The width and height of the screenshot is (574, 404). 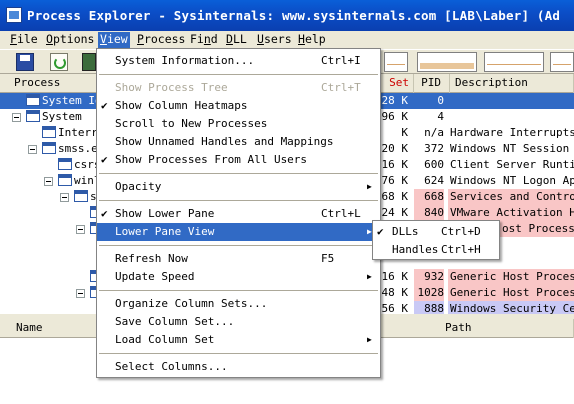 What do you see at coordinates (114, 40) in the screenshot?
I see `menu-view: View` at bounding box center [114, 40].